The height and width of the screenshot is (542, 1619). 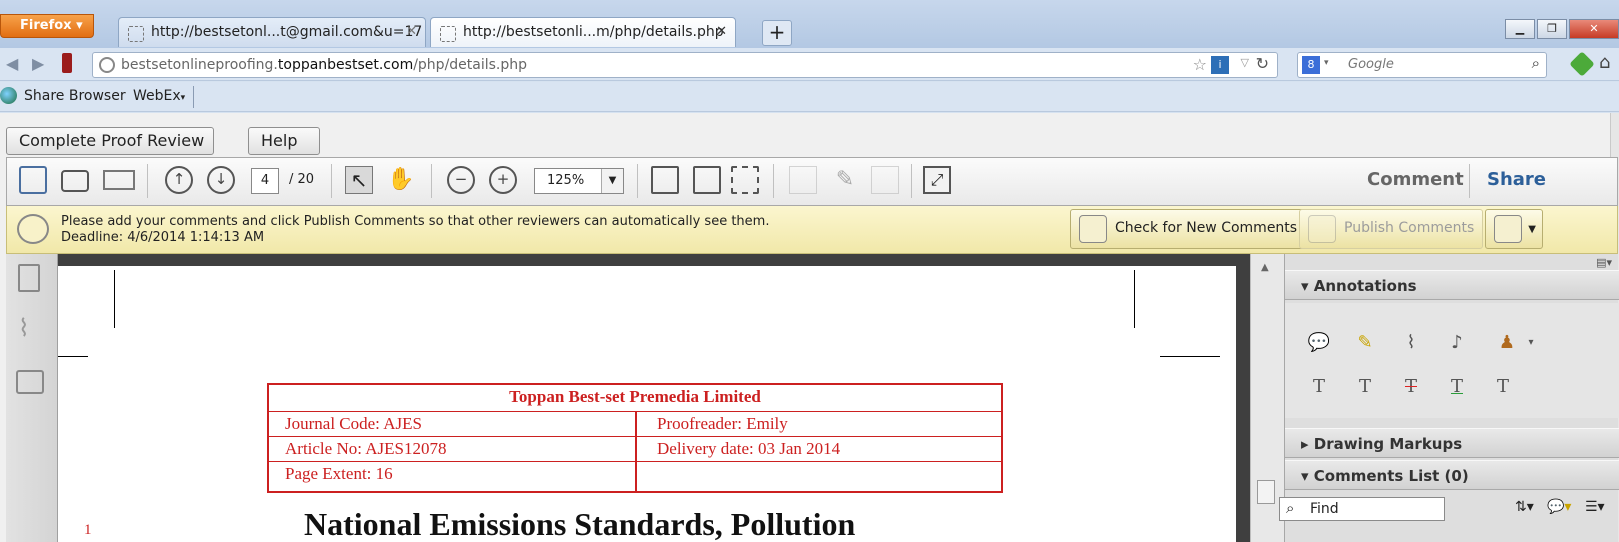 I want to click on bookmark-webex: WebEx▾, so click(x=159, y=96).